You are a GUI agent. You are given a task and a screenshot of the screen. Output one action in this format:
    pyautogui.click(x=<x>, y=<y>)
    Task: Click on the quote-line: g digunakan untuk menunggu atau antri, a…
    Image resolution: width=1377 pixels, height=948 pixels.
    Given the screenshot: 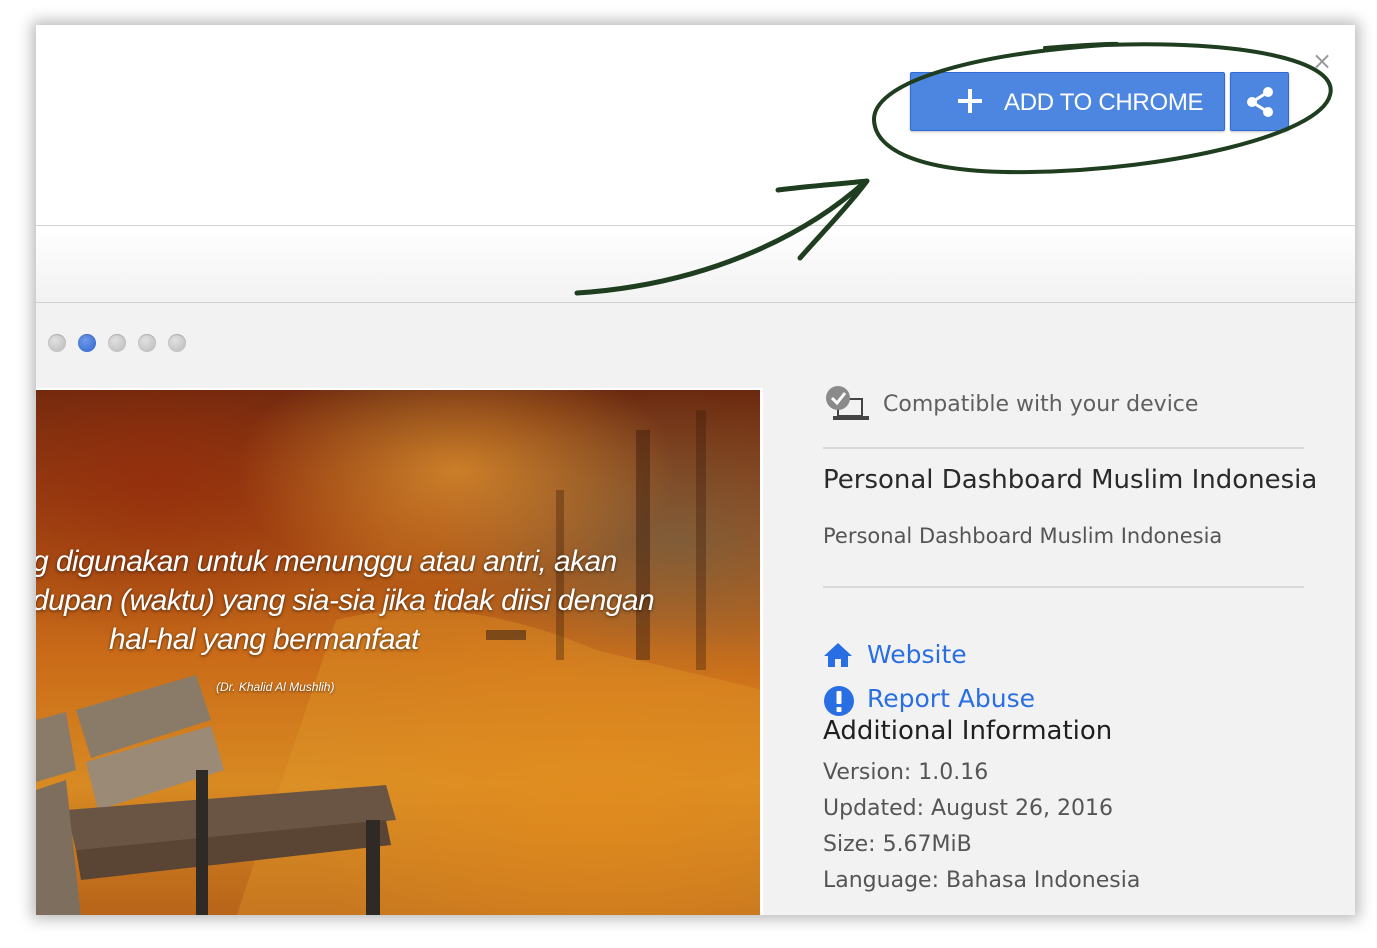 What is the action you would take?
    pyautogui.click(x=326, y=561)
    